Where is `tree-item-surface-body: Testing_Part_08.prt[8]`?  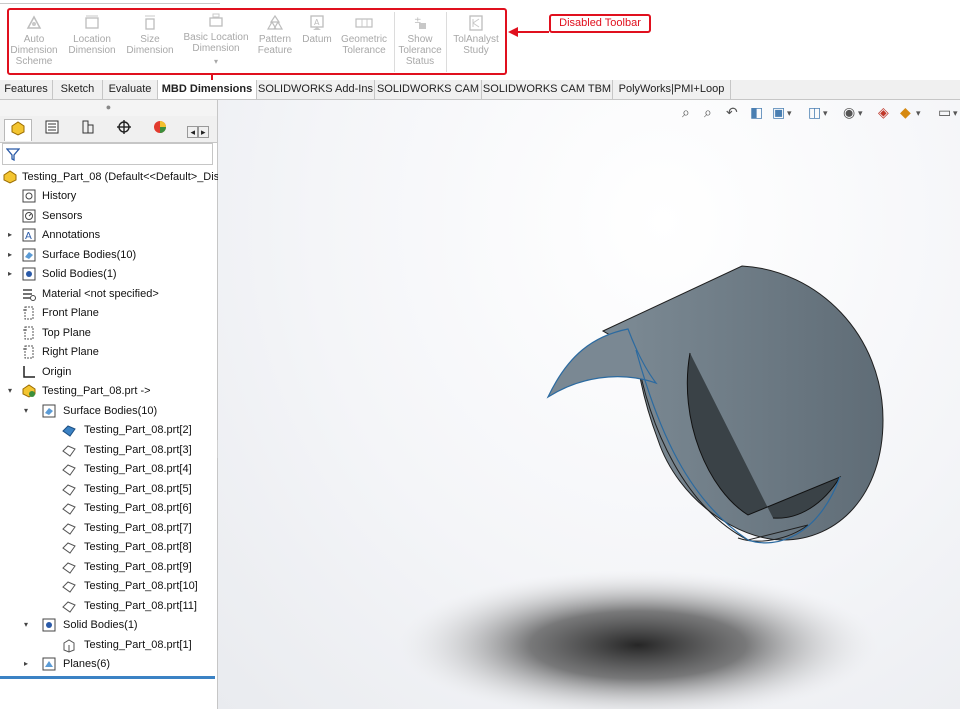 tree-item-surface-body: Testing_Part_08.prt[8] is located at coordinates (127, 547).